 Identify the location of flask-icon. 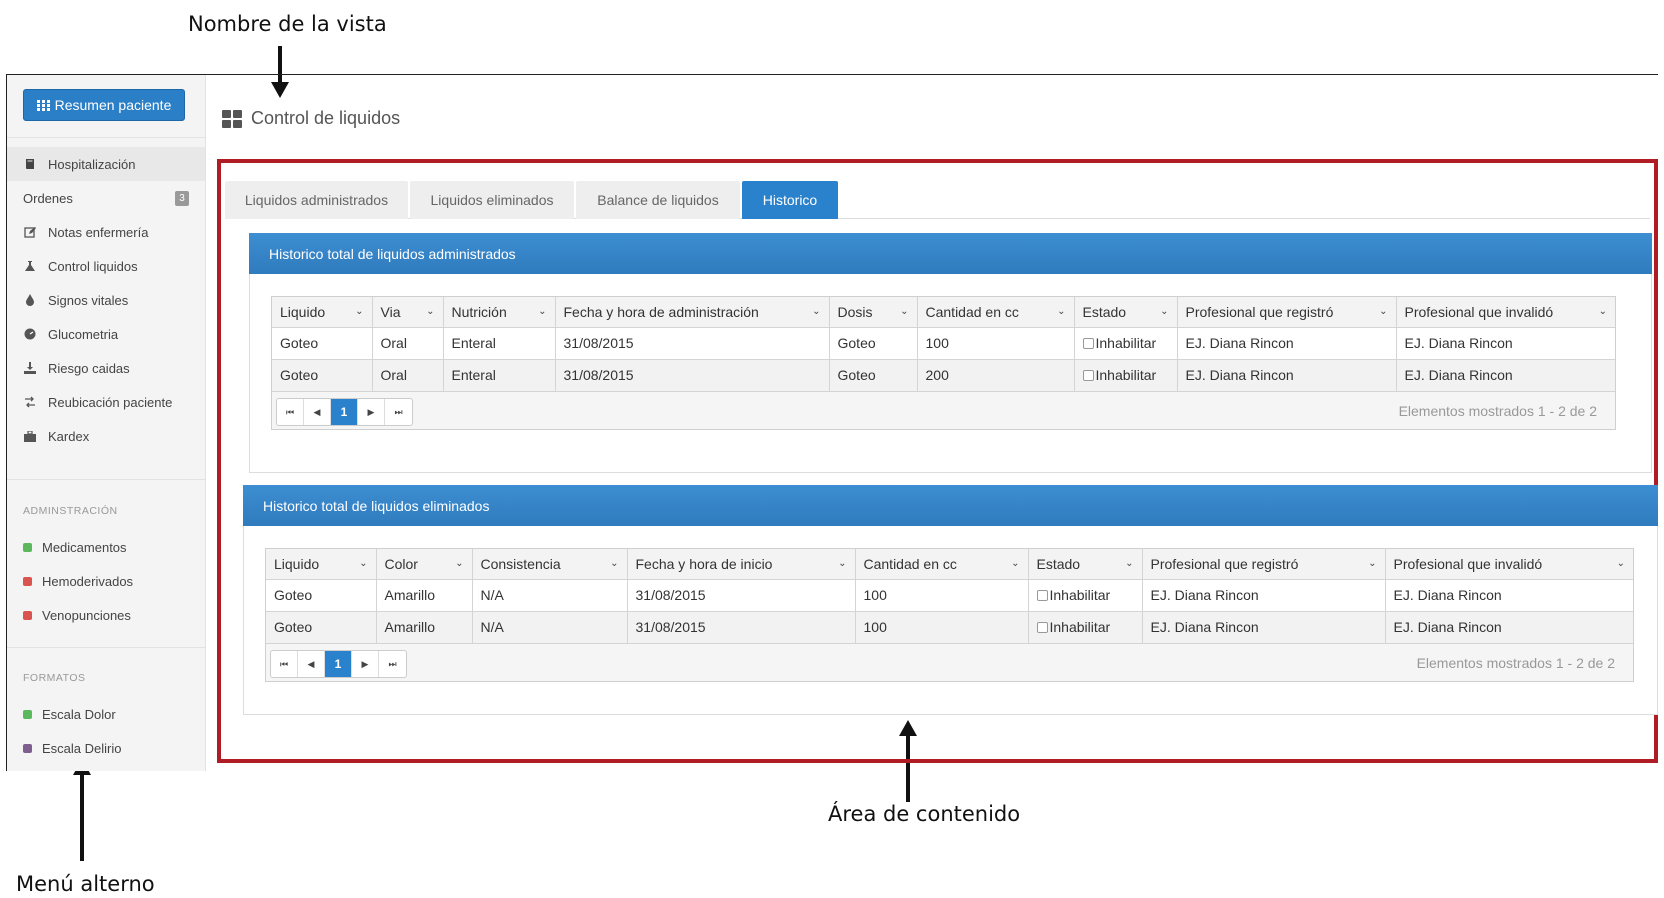
(30, 266).